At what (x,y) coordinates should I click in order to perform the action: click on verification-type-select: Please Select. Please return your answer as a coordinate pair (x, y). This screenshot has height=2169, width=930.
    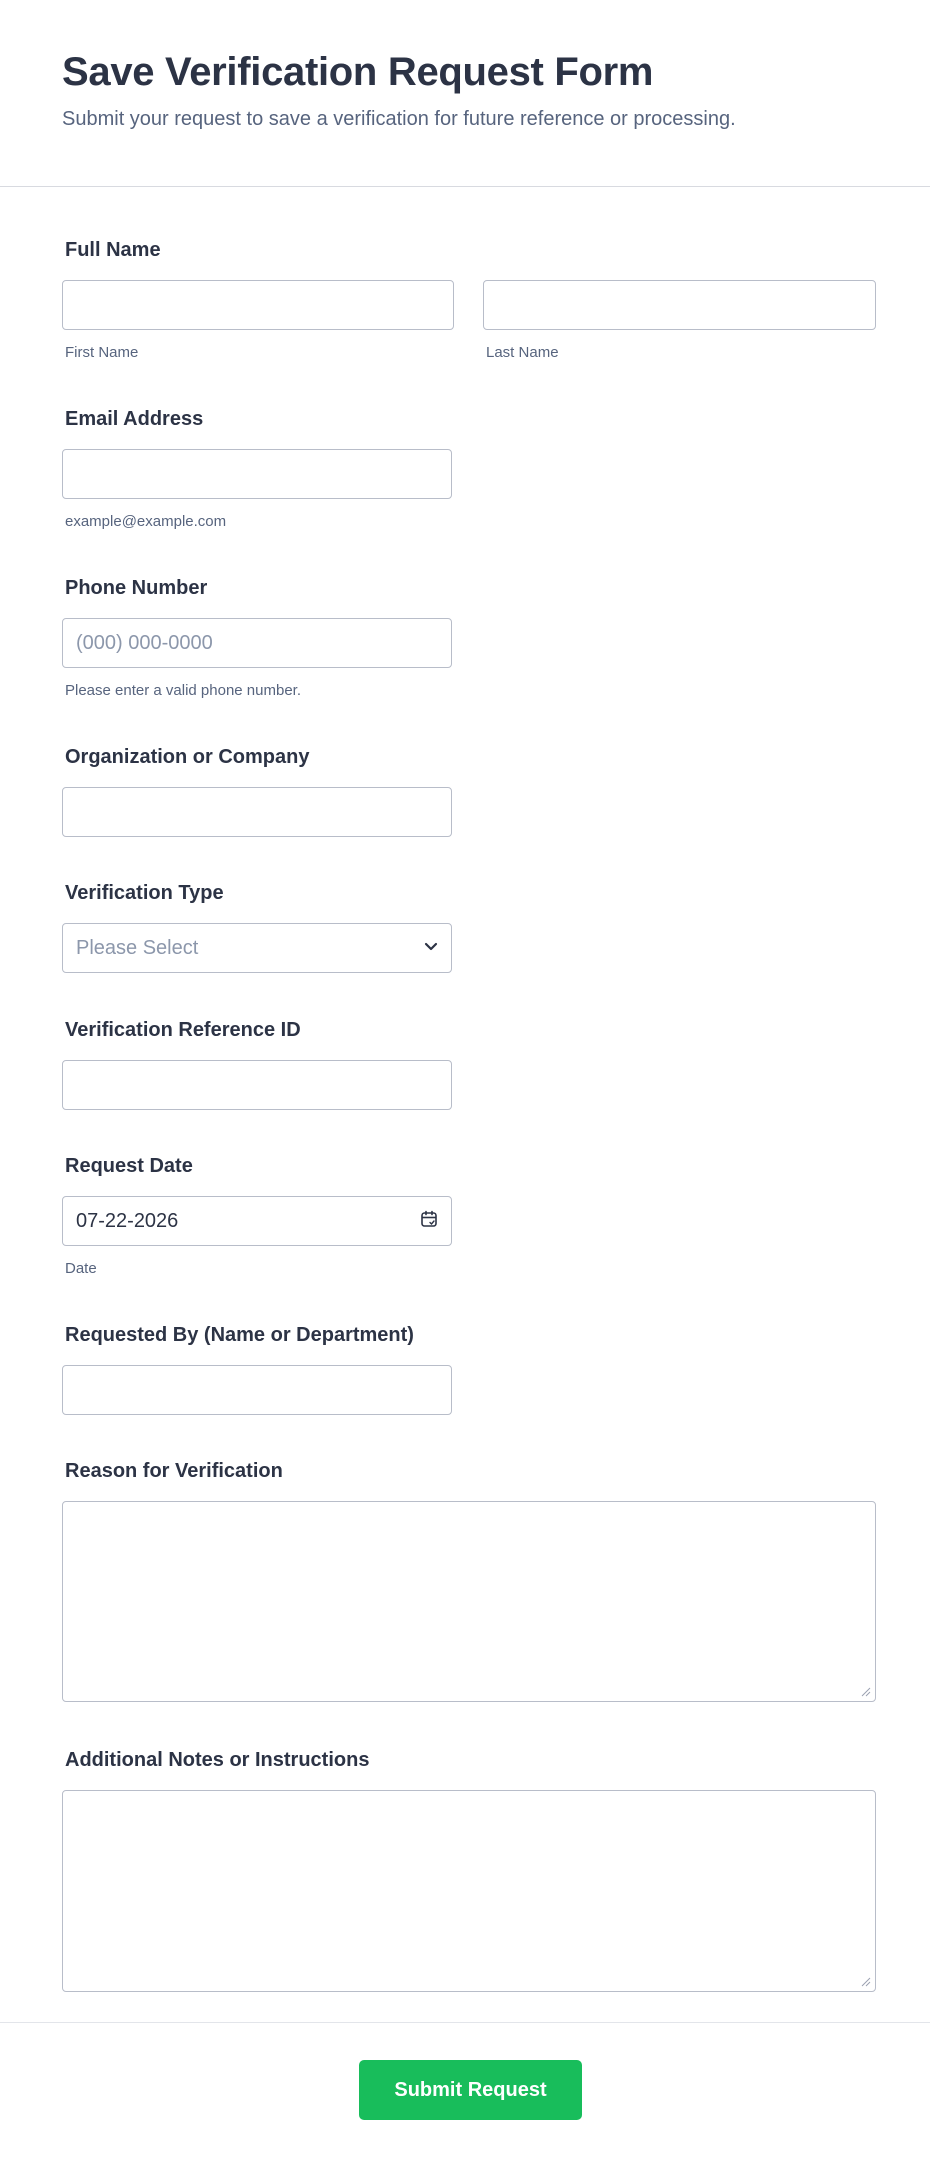
    Looking at the image, I should click on (257, 948).